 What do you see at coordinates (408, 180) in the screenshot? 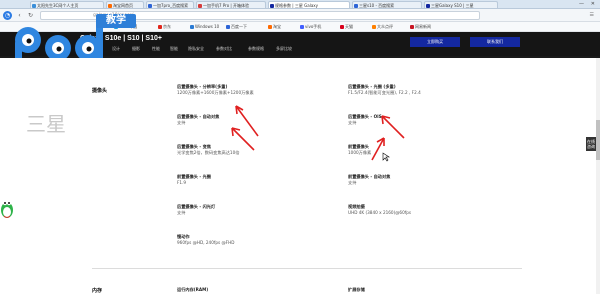
I see `spec-item: 前置摄像头 - 自动对焦 支持` at bounding box center [408, 180].